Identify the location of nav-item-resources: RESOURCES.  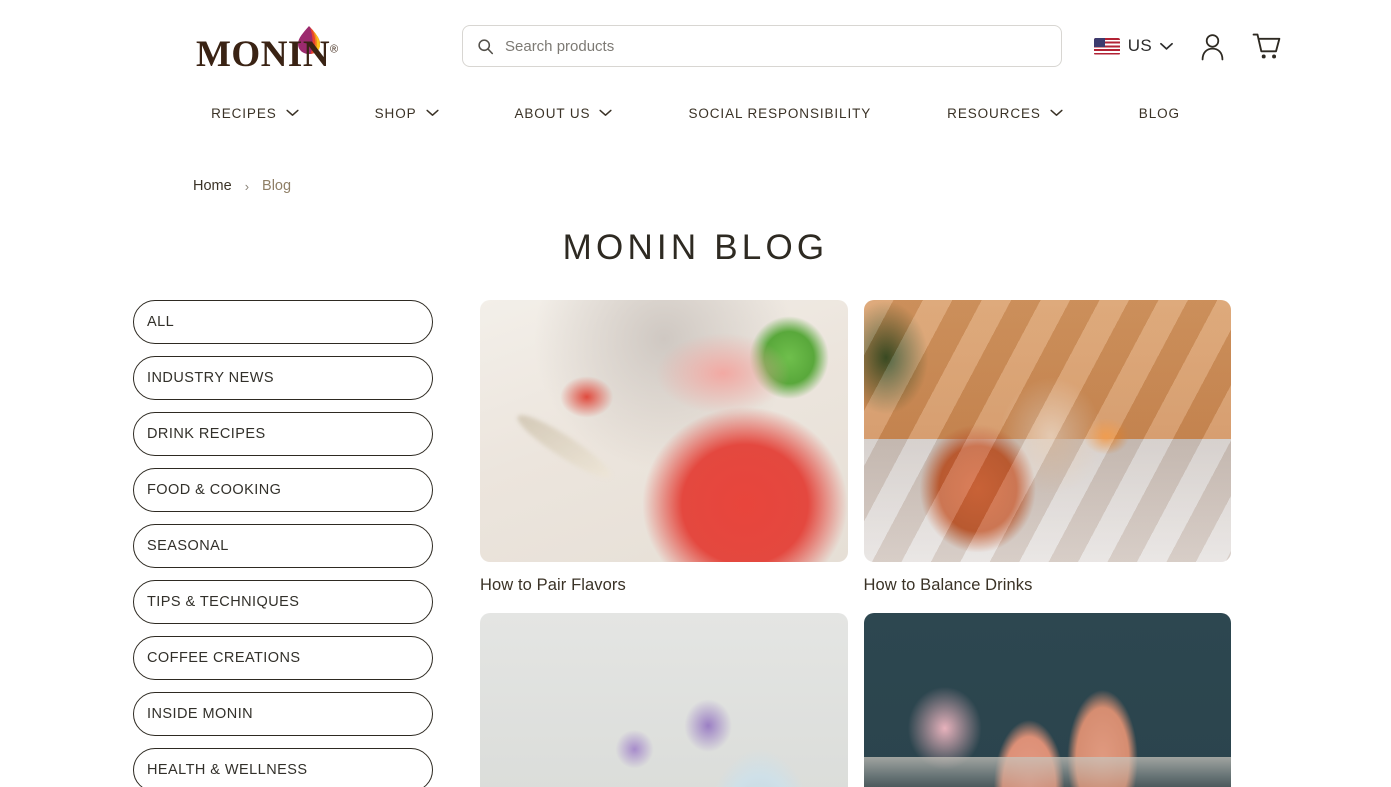
(1005, 113).